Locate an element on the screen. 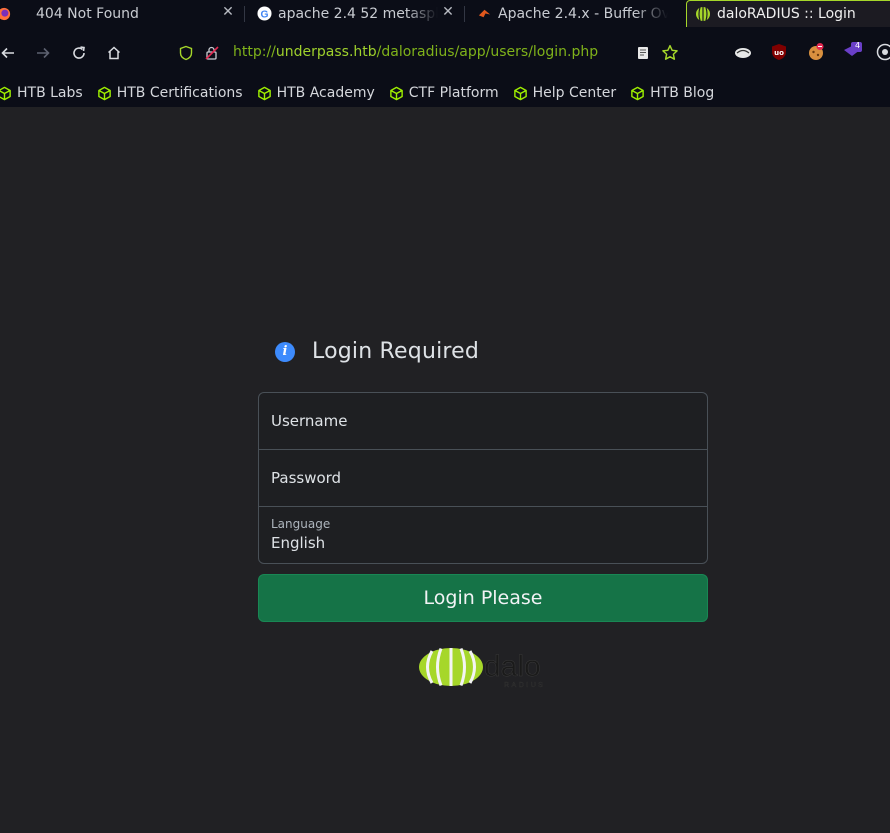 This screenshot has width=890, height=833. tab-daloradius-login: daloRADIUS :: Login is located at coordinates (788, 13).